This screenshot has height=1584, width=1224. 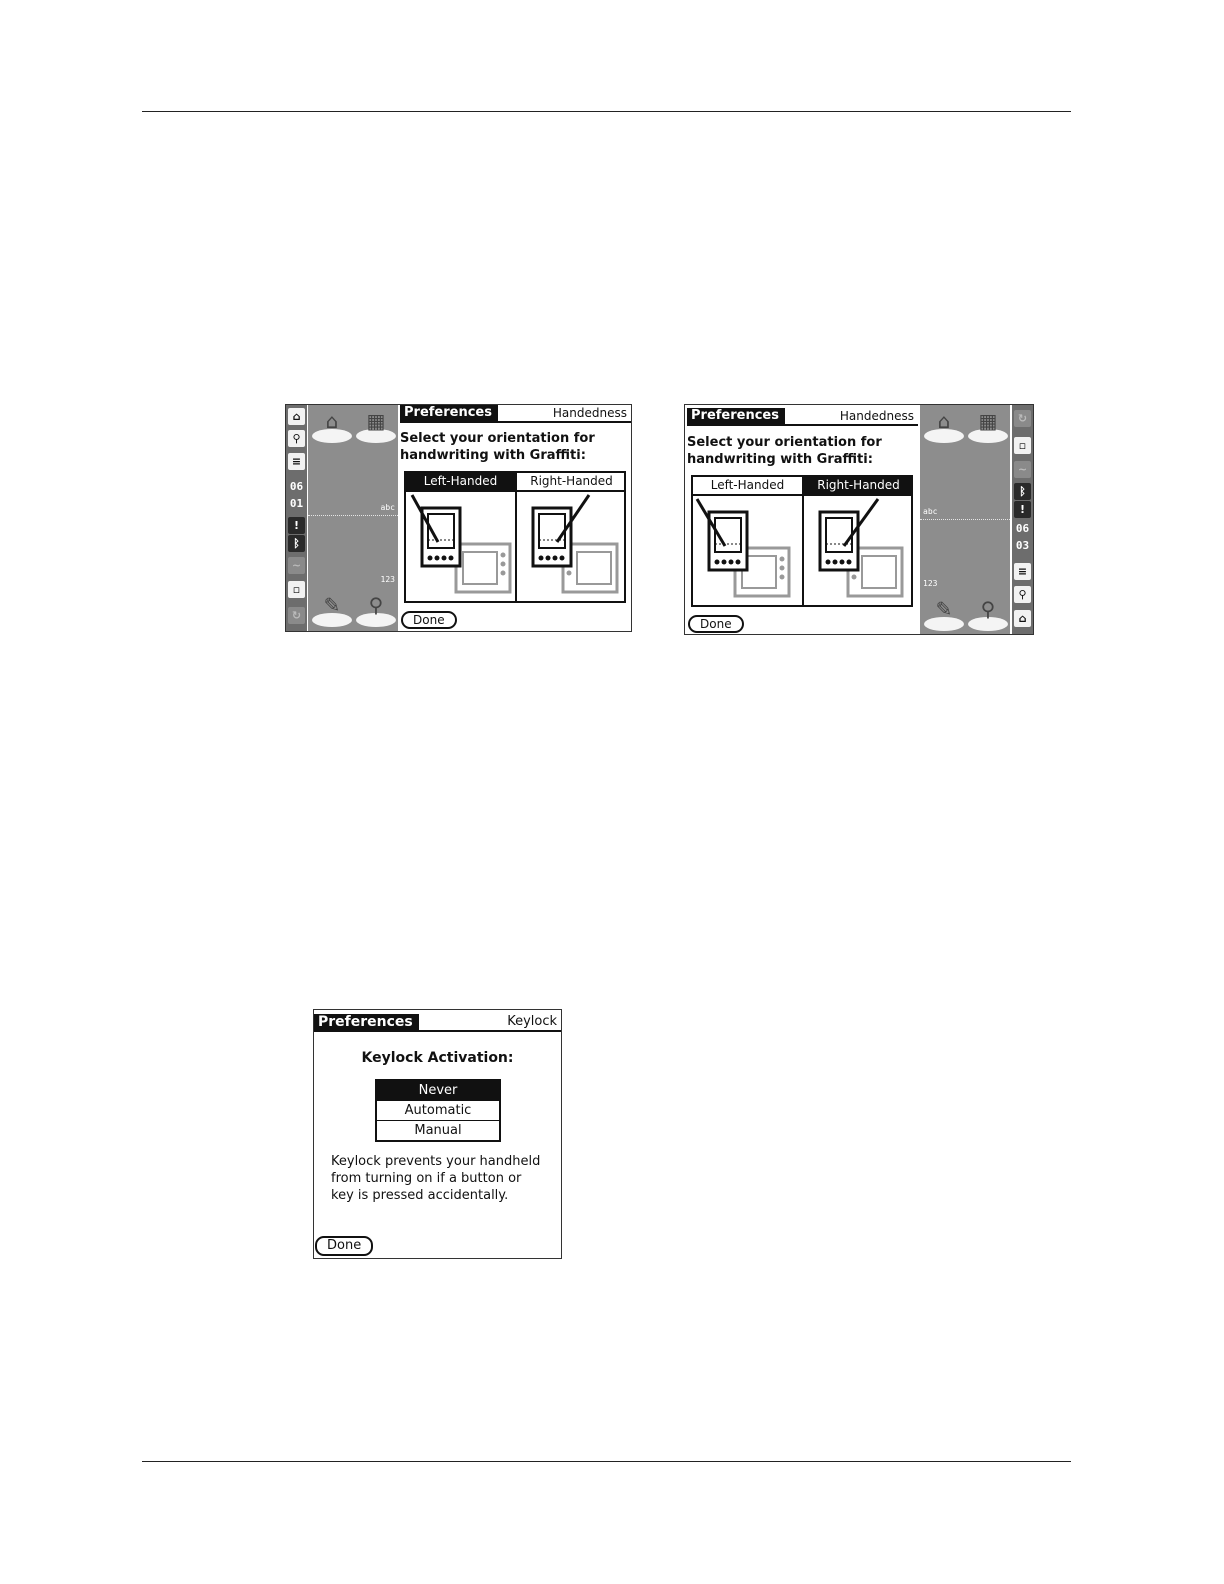 What do you see at coordinates (438, 1130) in the screenshot?
I see `option-manual: Manual` at bounding box center [438, 1130].